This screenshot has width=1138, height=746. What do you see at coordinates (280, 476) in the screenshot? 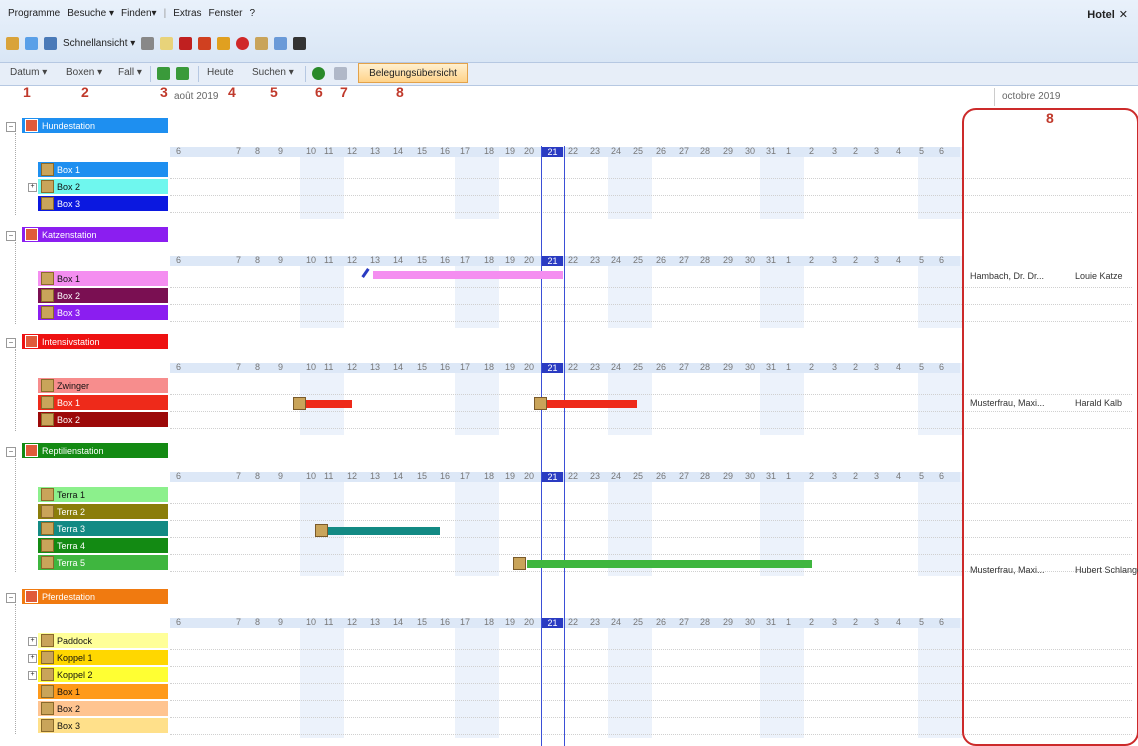
I see `day-label: 9` at bounding box center [280, 476].